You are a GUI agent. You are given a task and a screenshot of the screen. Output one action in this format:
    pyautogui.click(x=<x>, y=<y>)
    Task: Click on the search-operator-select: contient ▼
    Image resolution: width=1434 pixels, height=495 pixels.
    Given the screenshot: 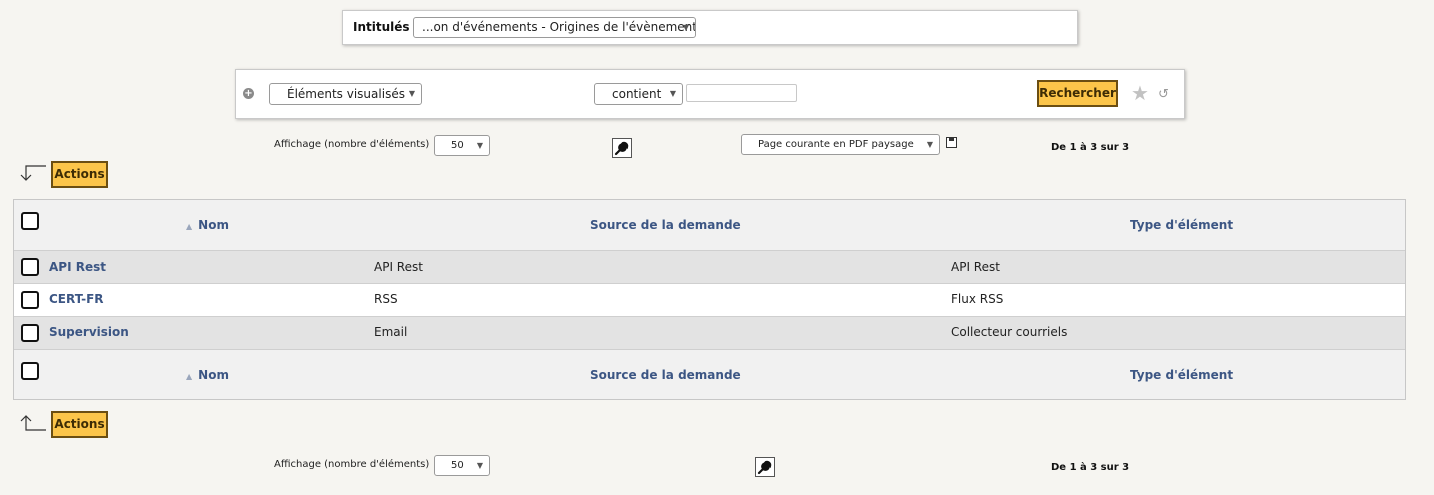 What is the action you would take?
    pyautogui.click(x=638, y=94)
    